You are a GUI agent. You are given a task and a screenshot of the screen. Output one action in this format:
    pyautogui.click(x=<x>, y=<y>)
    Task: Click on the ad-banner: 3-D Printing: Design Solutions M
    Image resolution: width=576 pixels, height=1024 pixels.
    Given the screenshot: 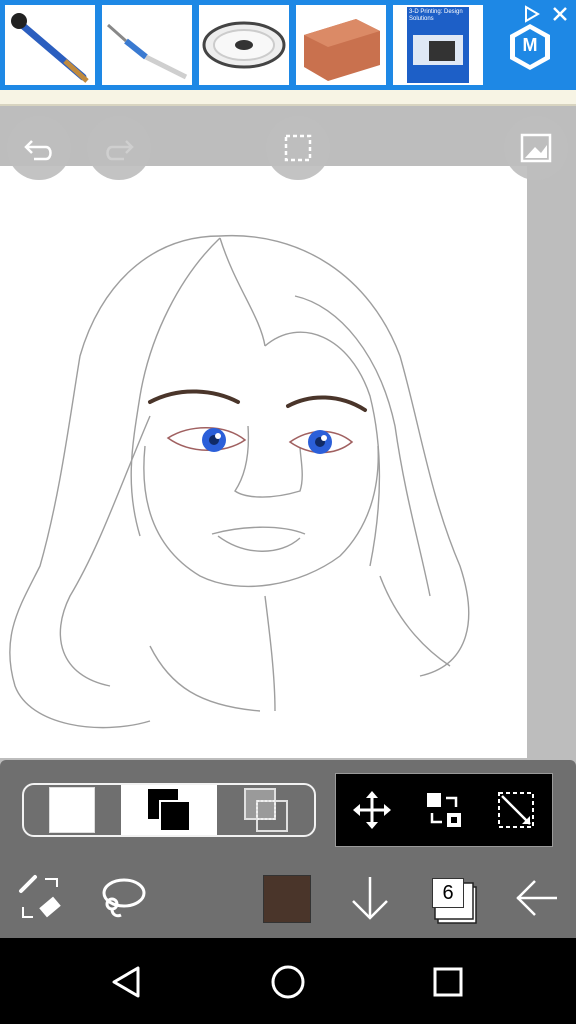 What is the action you would take?
    pyautogui.click(x=288, y=45)
    